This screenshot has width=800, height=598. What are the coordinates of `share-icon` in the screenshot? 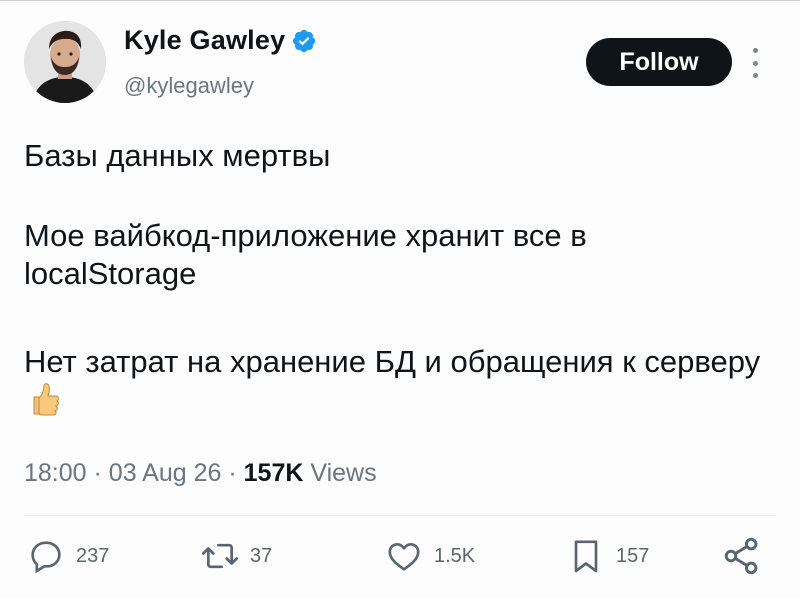 It's located at (741, 556).